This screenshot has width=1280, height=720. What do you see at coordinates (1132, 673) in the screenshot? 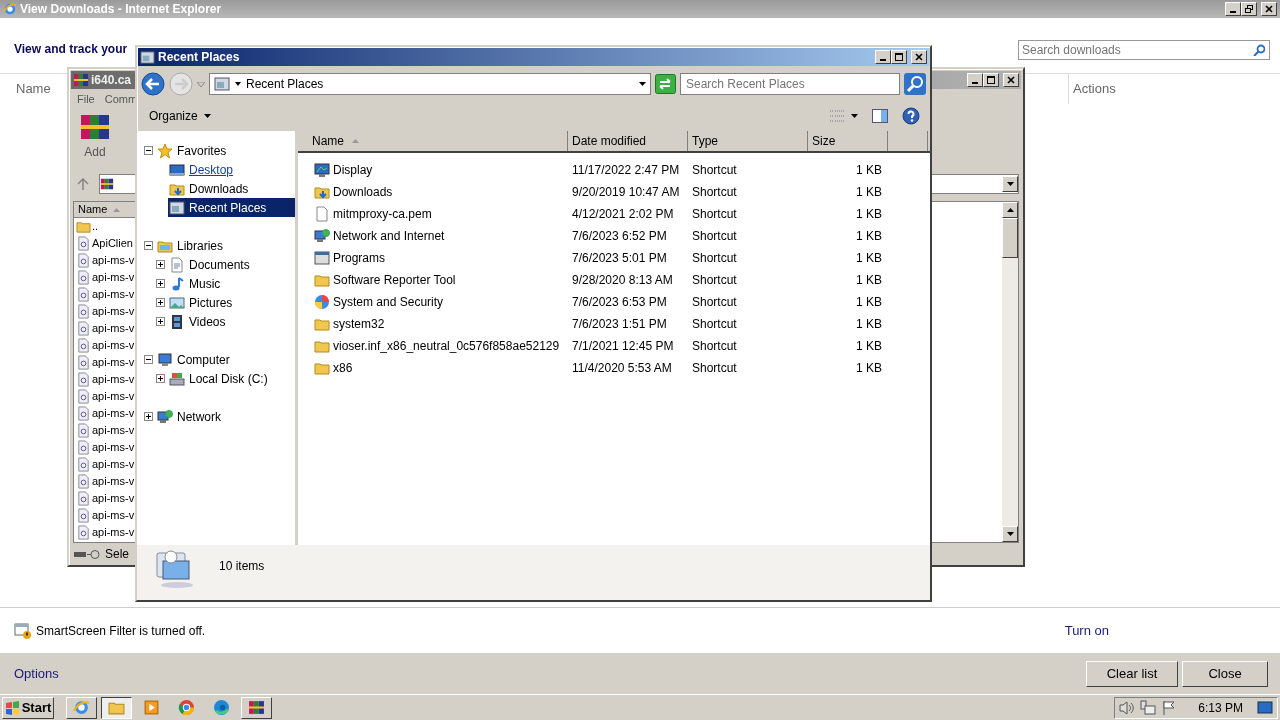
I see `clear-list-button: Clear list` at bounding box center [1132, 673].